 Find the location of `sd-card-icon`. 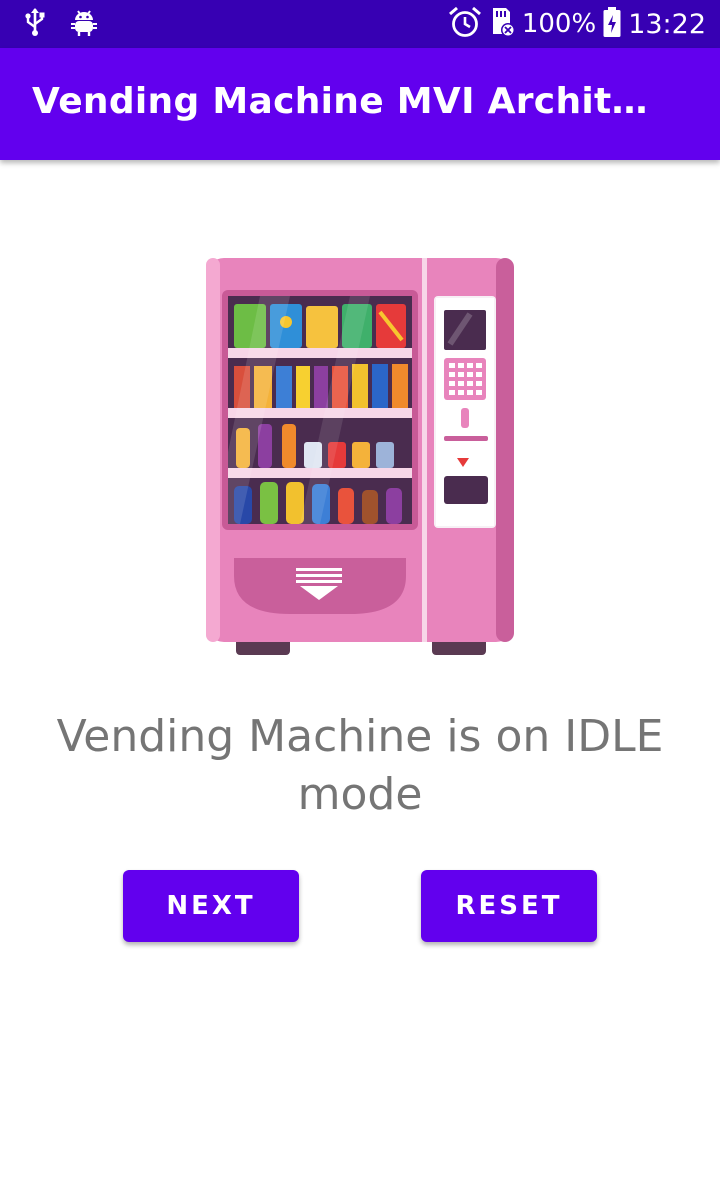

sd-card-icon is located at coordinates (502, 24).